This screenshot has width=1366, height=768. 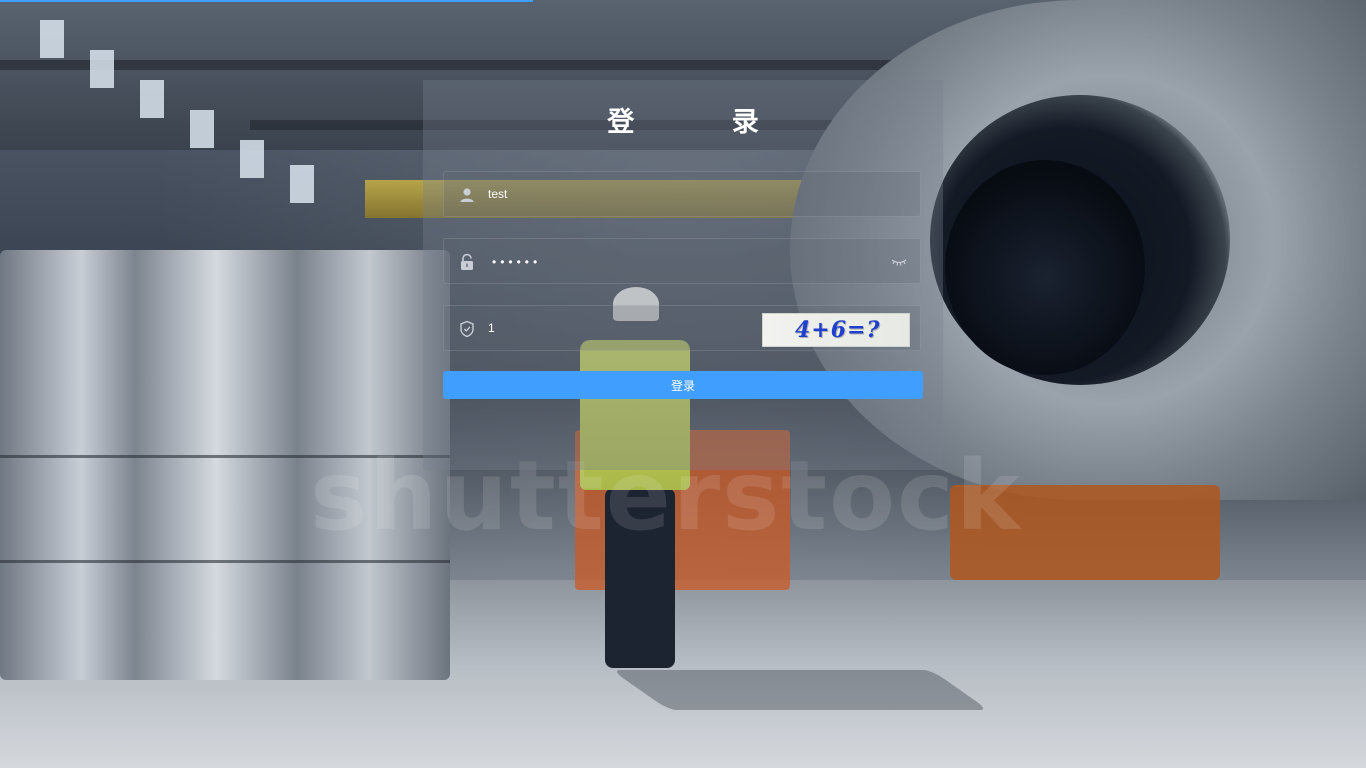 What do you see at coordinates (1045, 267) in the screenshot?
I see `drum-interior` at bounding box center [1045, 267].